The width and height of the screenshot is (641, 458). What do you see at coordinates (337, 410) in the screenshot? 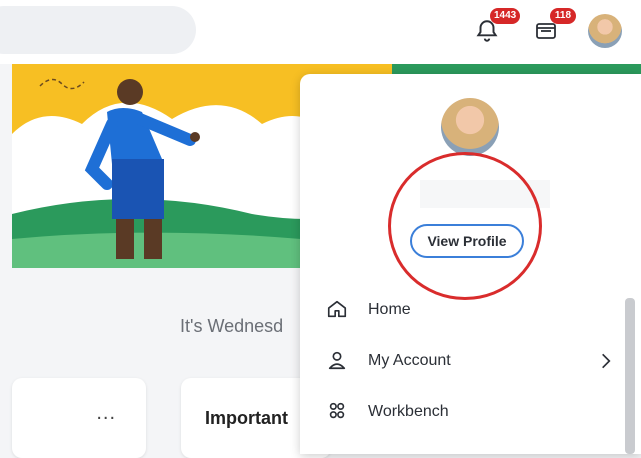
I see `people-icon` at bounding box center [337, 410].